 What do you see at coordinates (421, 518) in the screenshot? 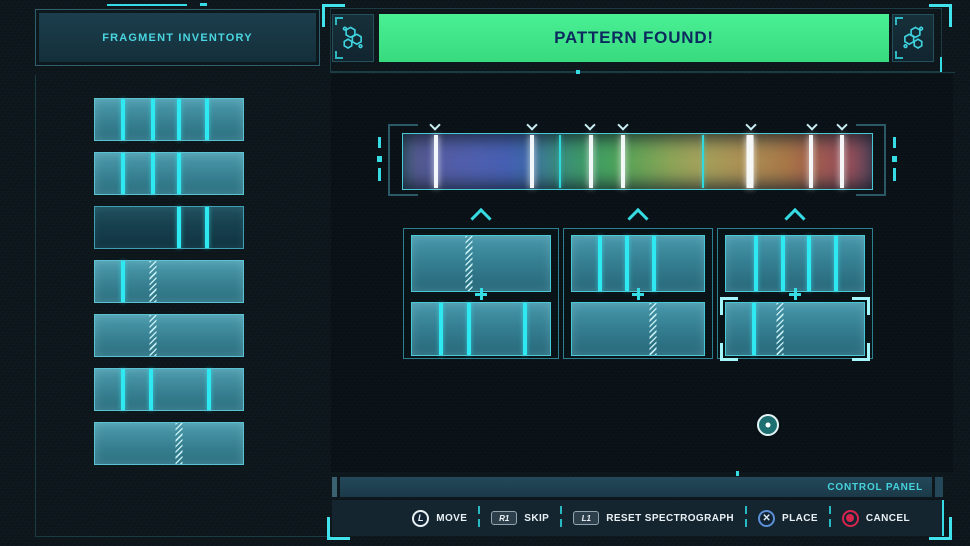
I see `l-stick-icon: L` at bounding box center [421, 518].